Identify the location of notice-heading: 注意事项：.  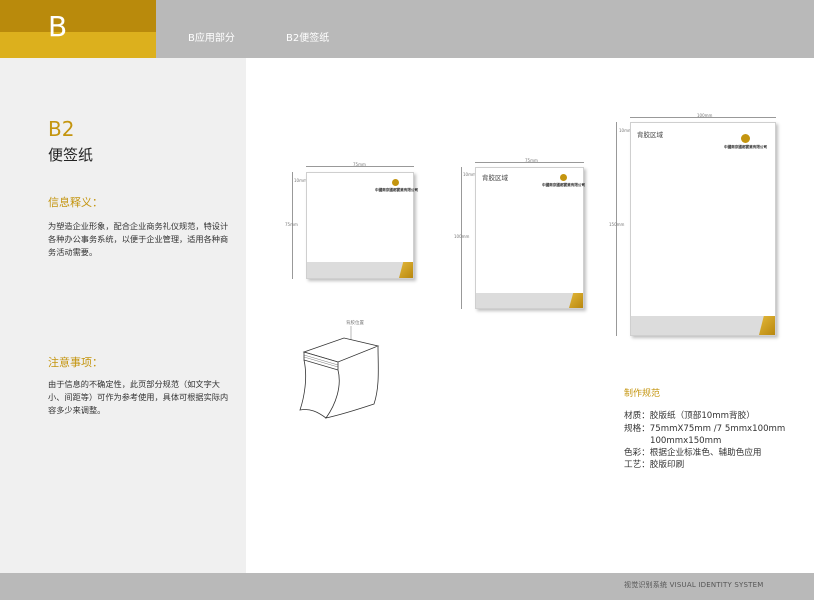
(75, 362).